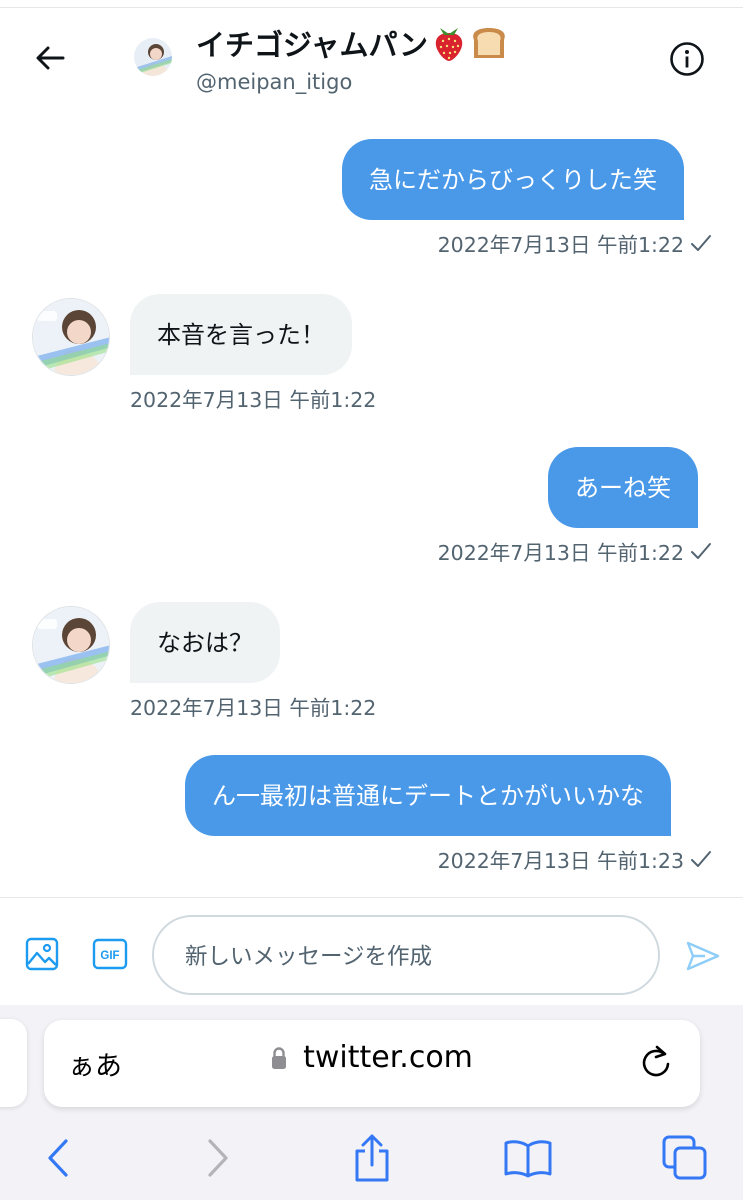 This screenshot has height=1200, width=743. I want to click on browser-back-button, so click(58, 1158).